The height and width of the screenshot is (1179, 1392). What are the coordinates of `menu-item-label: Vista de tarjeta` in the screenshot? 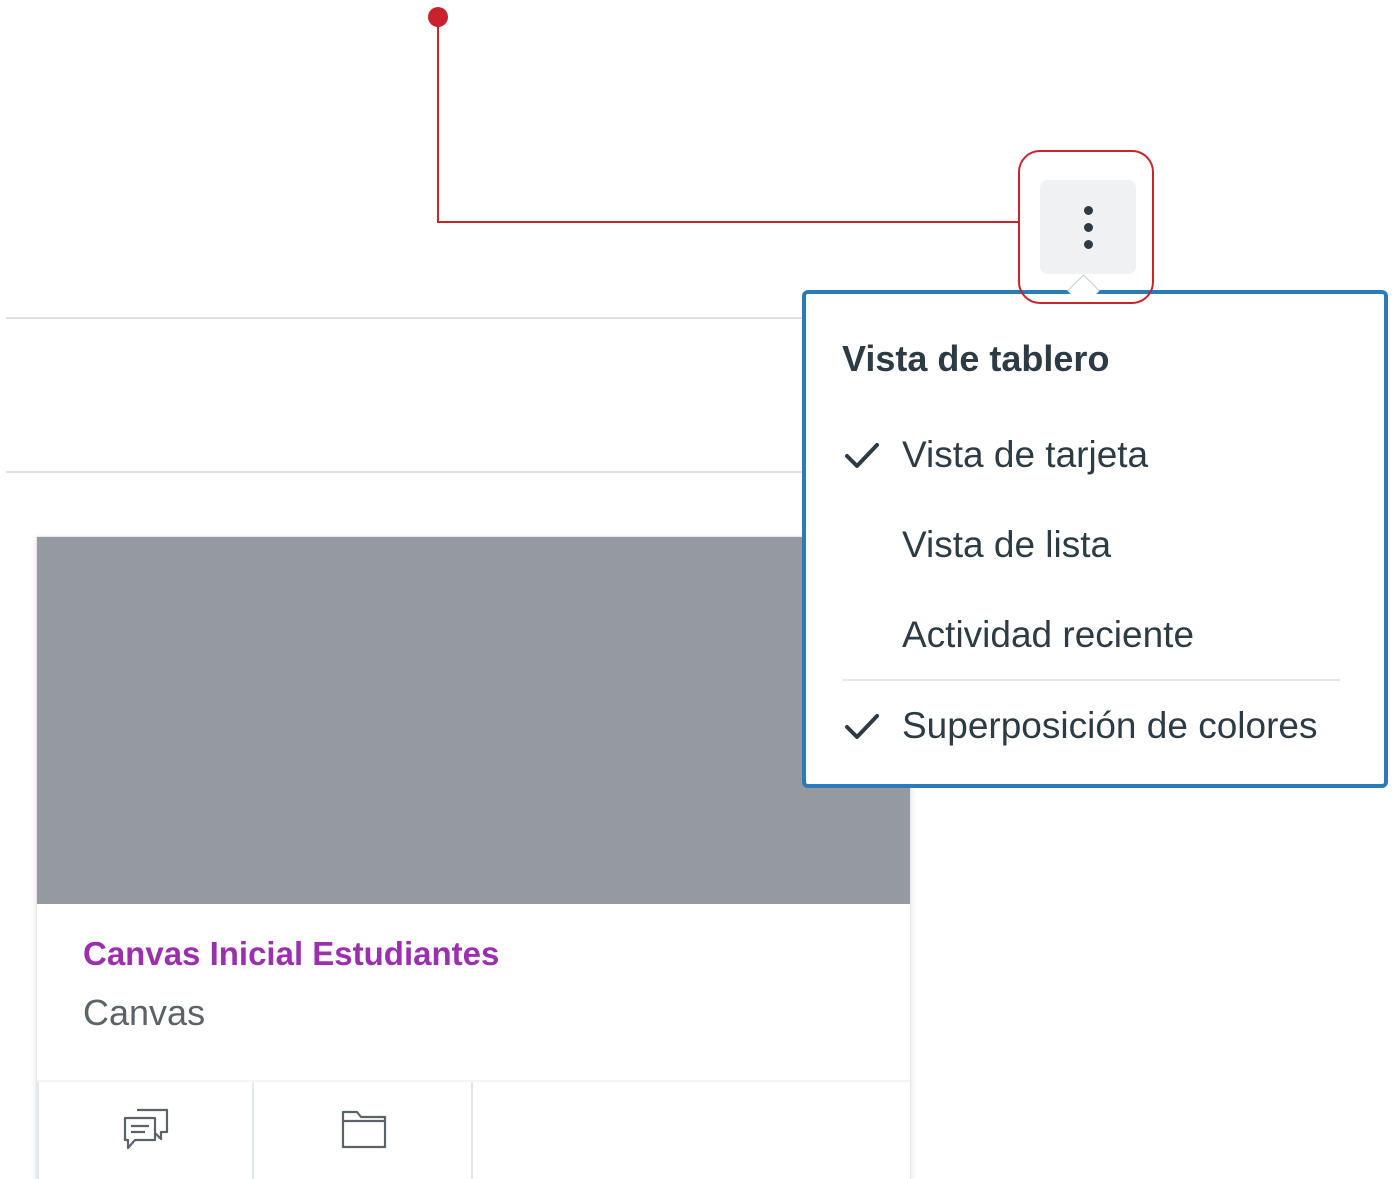 It's located at (1025, 454).